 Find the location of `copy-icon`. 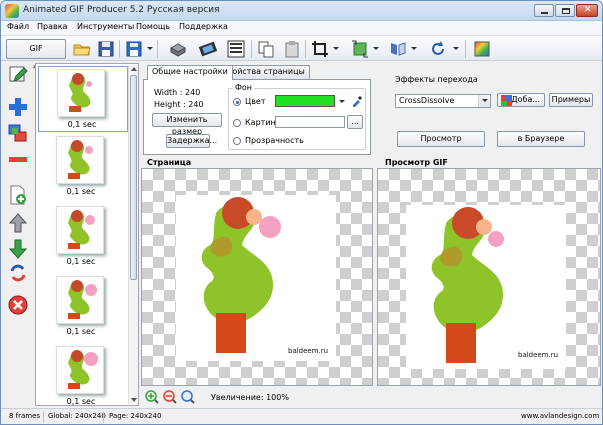

copy-icon is located at coordinates (266, 49).